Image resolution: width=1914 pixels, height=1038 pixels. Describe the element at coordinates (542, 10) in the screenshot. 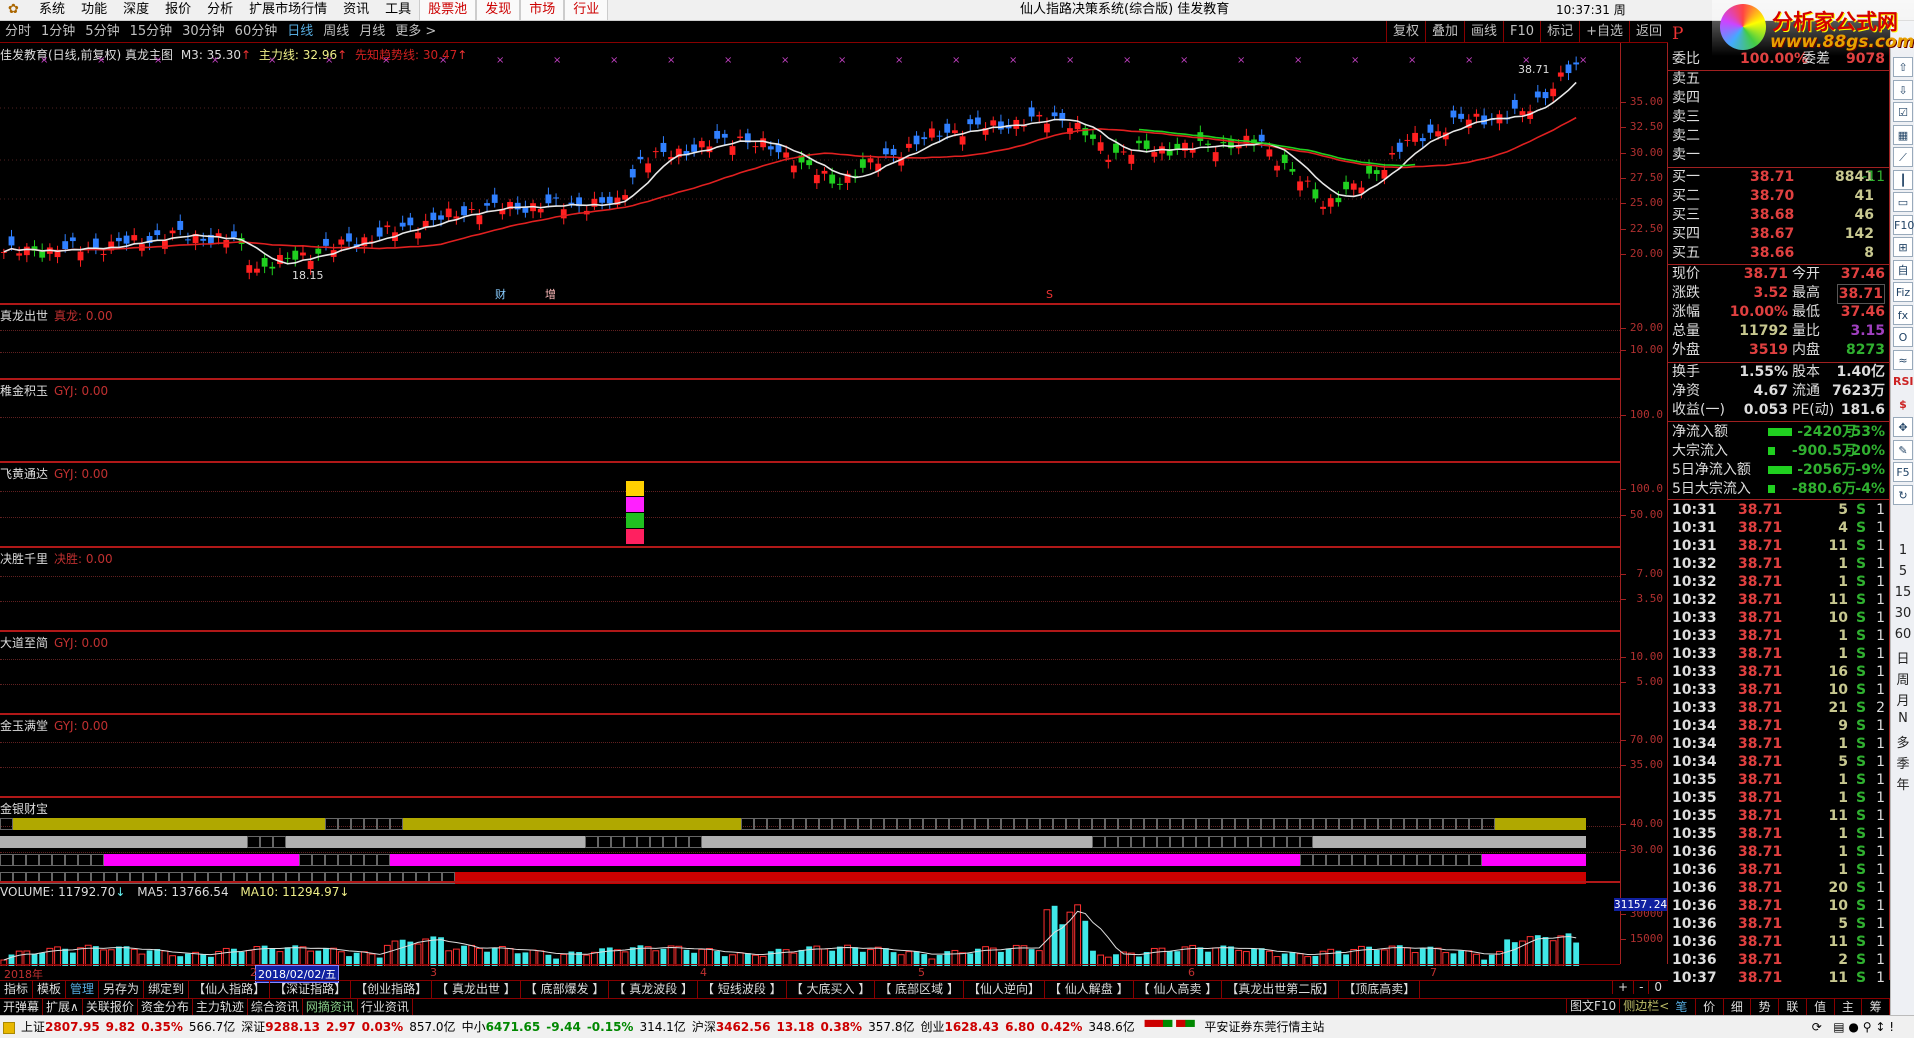

I see `menu-item-highlight: 市场` at that location.